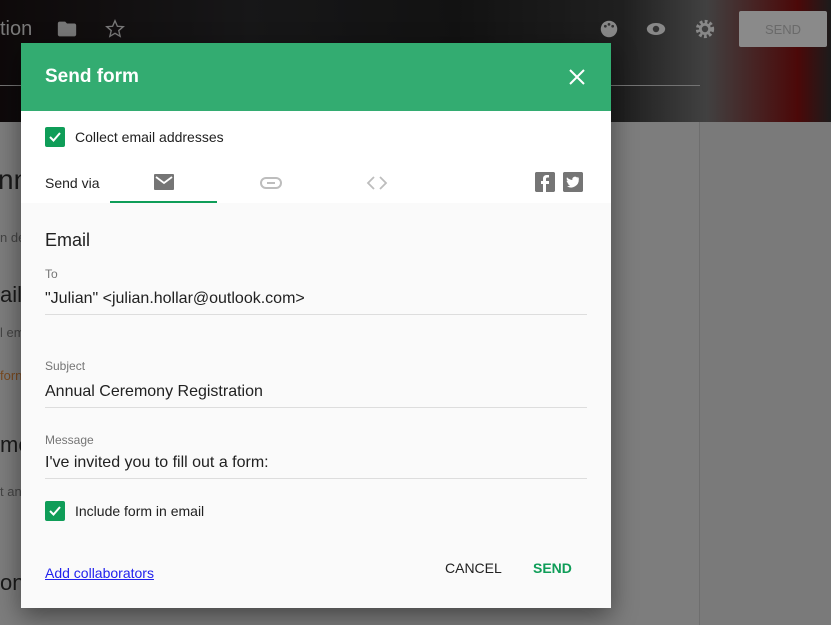  I want to click on eye-icon, so click(656, 29).